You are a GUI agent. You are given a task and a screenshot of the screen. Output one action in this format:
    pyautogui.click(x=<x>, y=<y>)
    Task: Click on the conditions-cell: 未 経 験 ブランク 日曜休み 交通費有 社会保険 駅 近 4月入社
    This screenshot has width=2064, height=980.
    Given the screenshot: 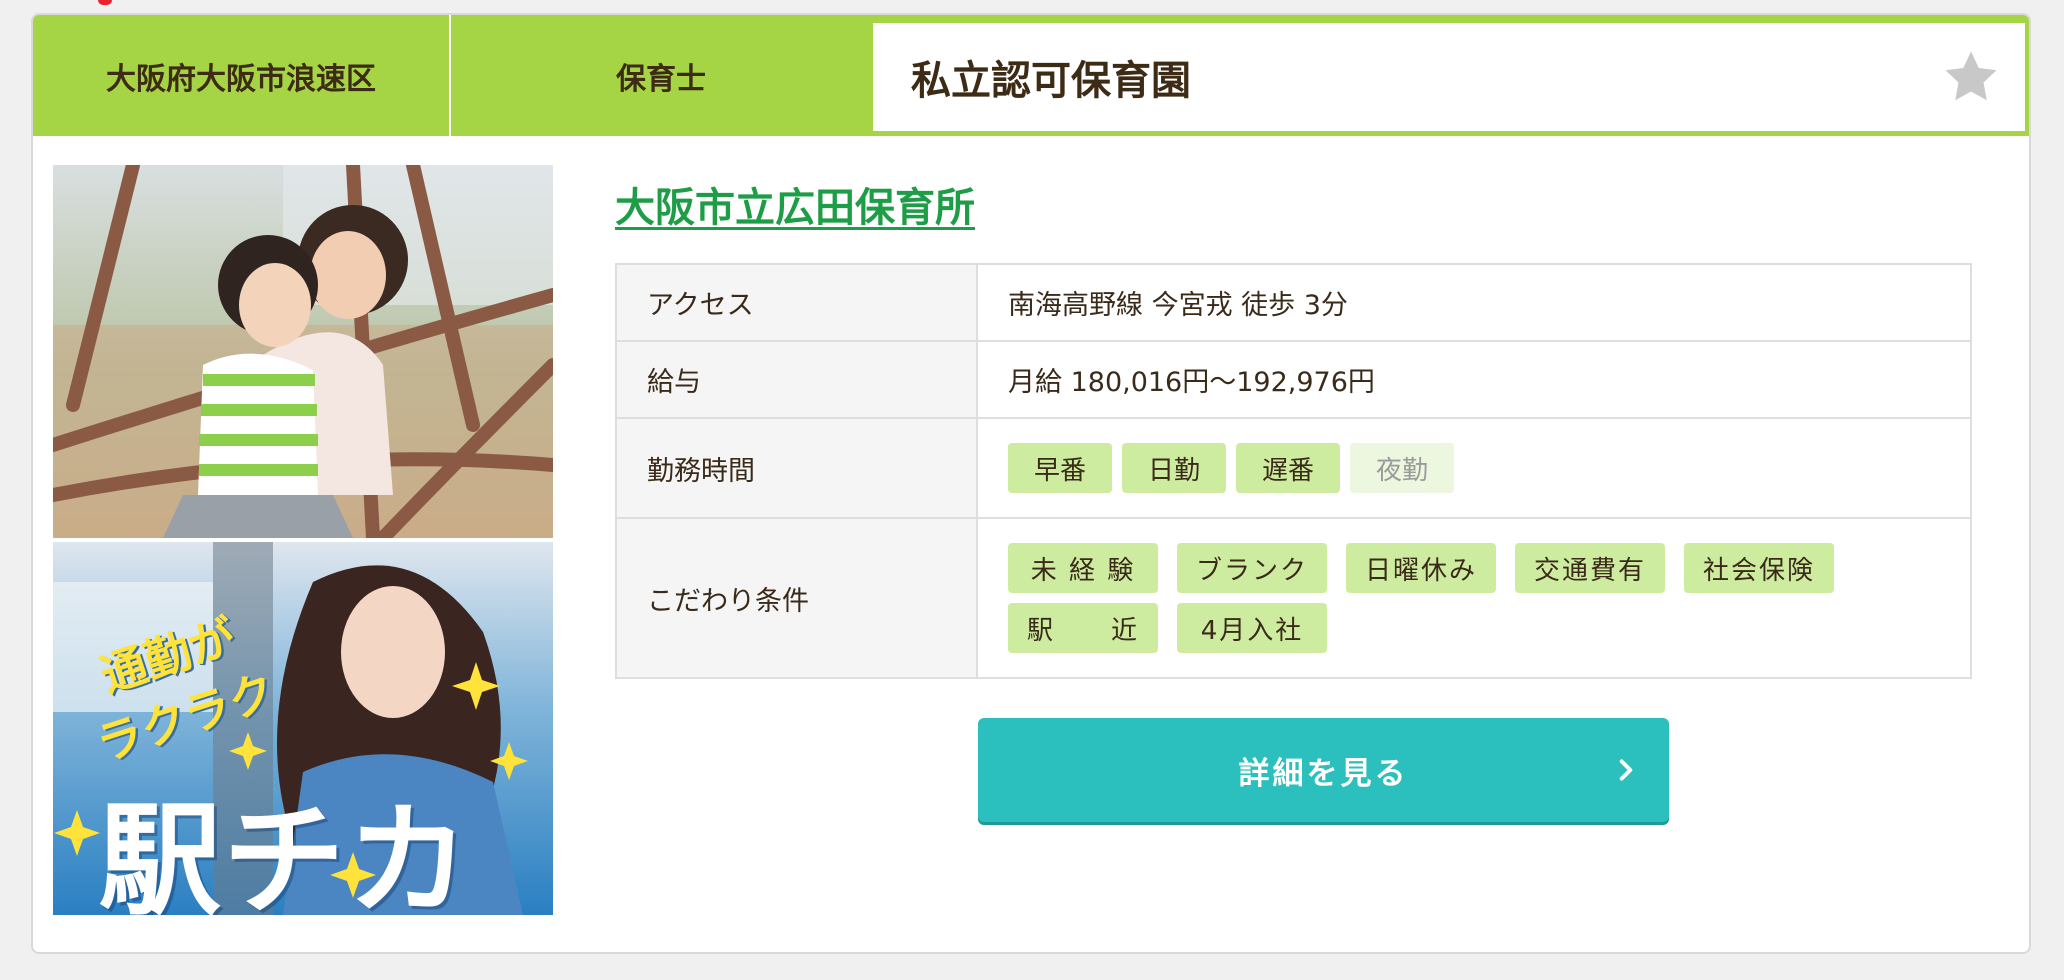 What is the action you would take?
    pyautogui.click(x=1474, y=598)
    